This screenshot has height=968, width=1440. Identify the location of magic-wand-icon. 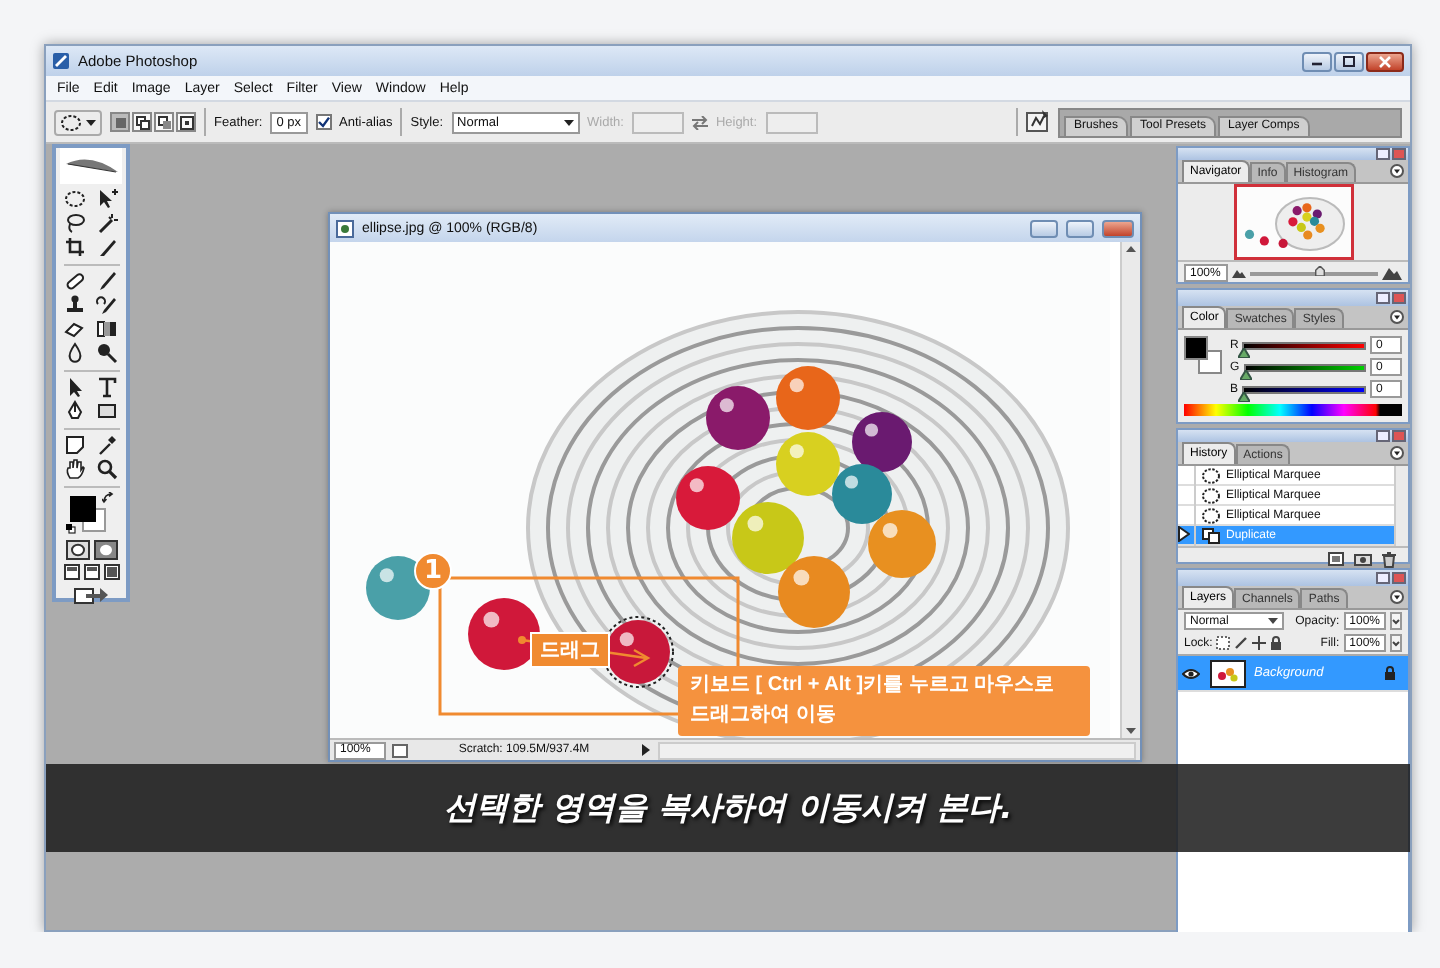
(106, 223).